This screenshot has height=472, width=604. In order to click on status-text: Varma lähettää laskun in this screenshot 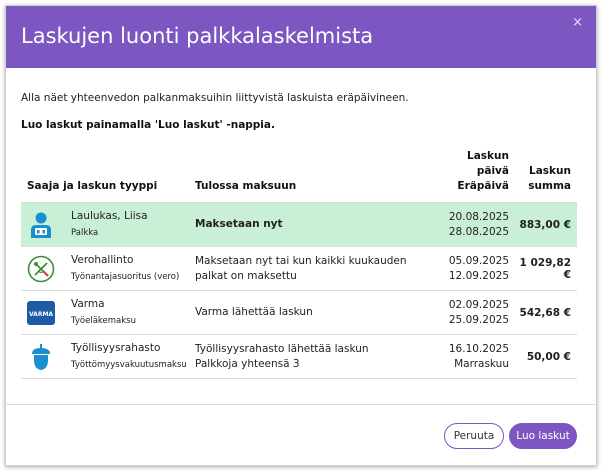, I will do `click(254, 312)`.